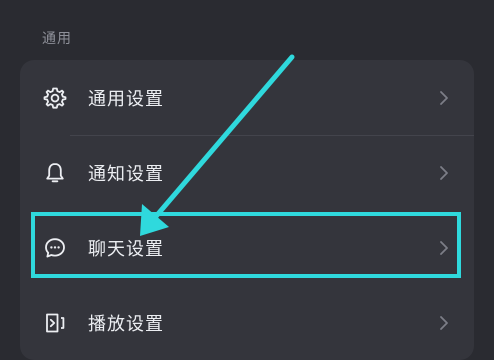 This screenshot has width=494, height=360. Describe the element at coordinates (55, 248) in the screenshot. I see `chat-bubble-icon` at that location.